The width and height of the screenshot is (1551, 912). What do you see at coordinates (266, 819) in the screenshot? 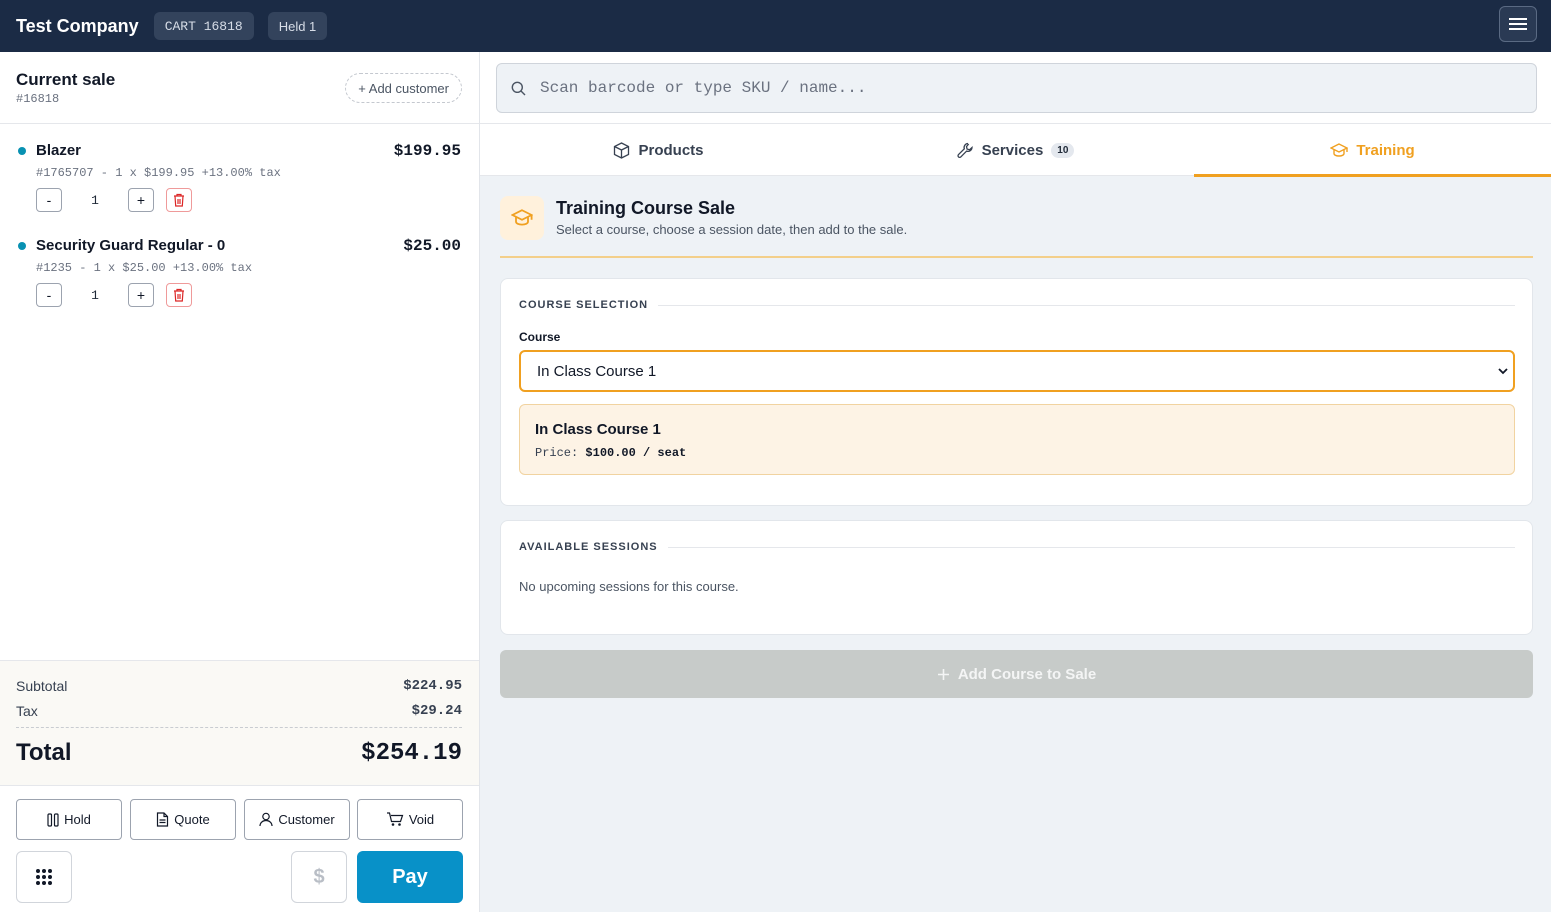
I see `user-icon` at bounding box center [266, 819].